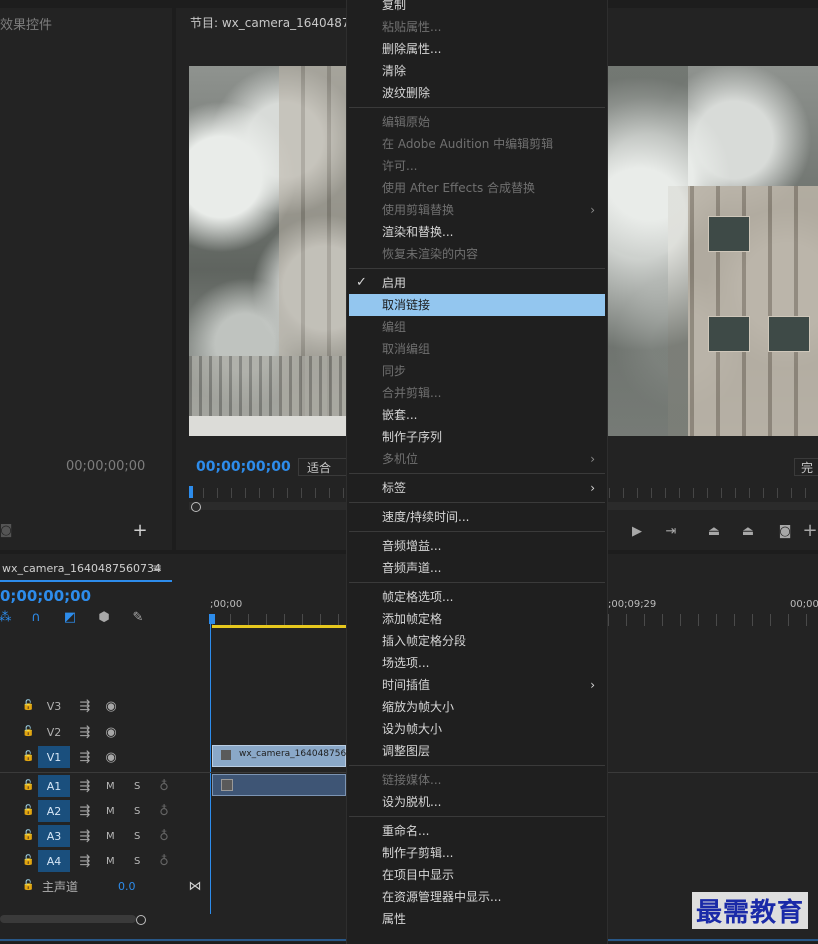 The width and height of the screenshot is (818, 944). Describe the element at coordinates (476, 71) in the screenshot. I see `menu-clear: 清除` at that location.